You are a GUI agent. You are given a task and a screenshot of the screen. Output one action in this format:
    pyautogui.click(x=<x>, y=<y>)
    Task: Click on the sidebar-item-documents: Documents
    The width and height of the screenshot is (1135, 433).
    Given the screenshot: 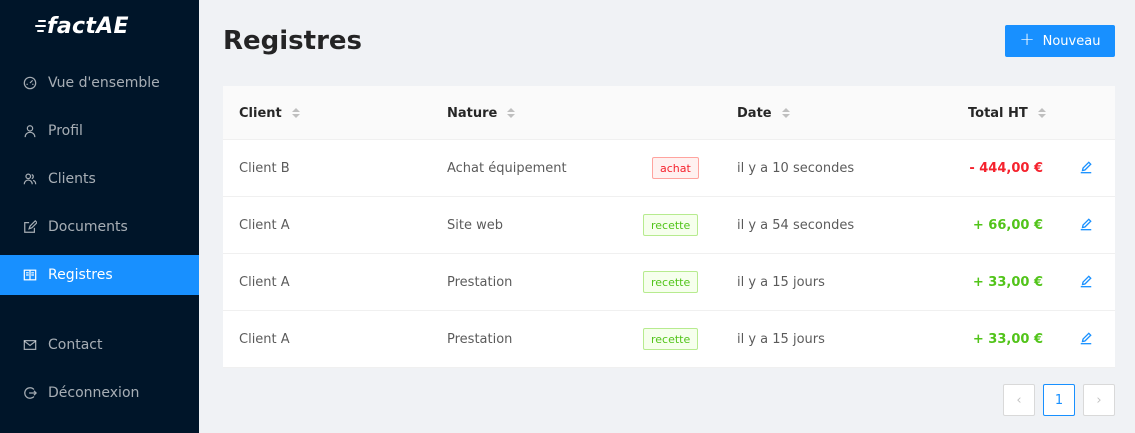 What is the action you would take?
    pyautogui.click(x=99, y=227)
    